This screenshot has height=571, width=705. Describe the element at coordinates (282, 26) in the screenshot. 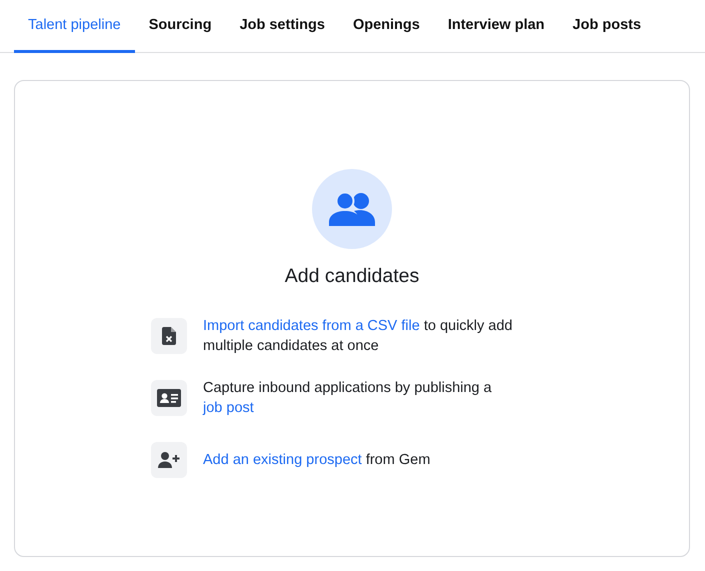

I see `tab: Job settings` at that location.